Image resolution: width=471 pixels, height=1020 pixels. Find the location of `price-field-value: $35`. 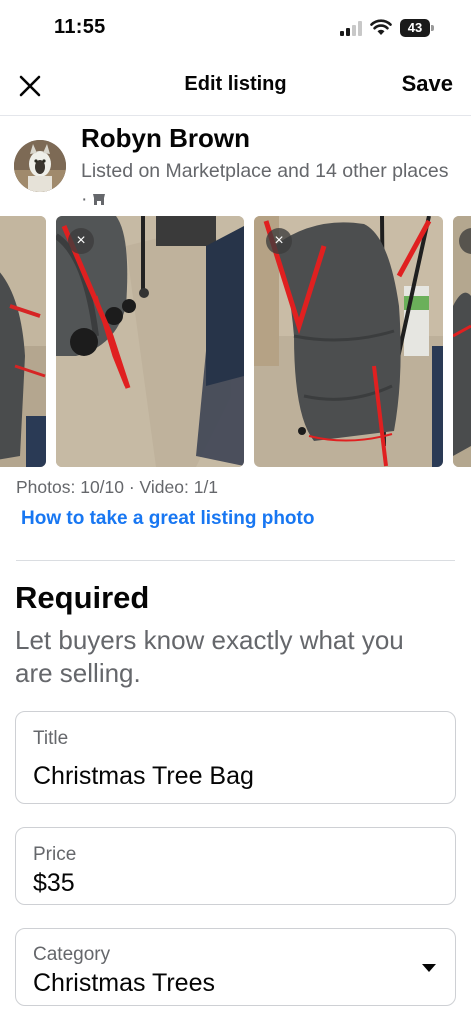

price-field-value: $35 is located at coordinates (54, 883).